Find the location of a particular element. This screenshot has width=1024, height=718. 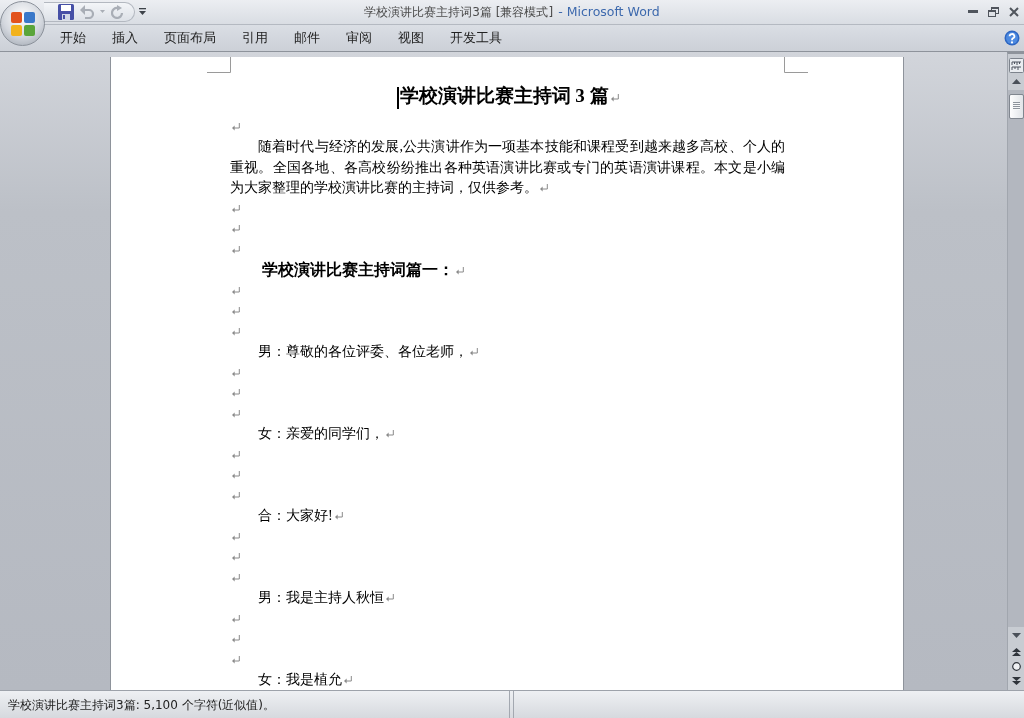

ribbon-tab: 开始 is located at coordinates (73, 37).